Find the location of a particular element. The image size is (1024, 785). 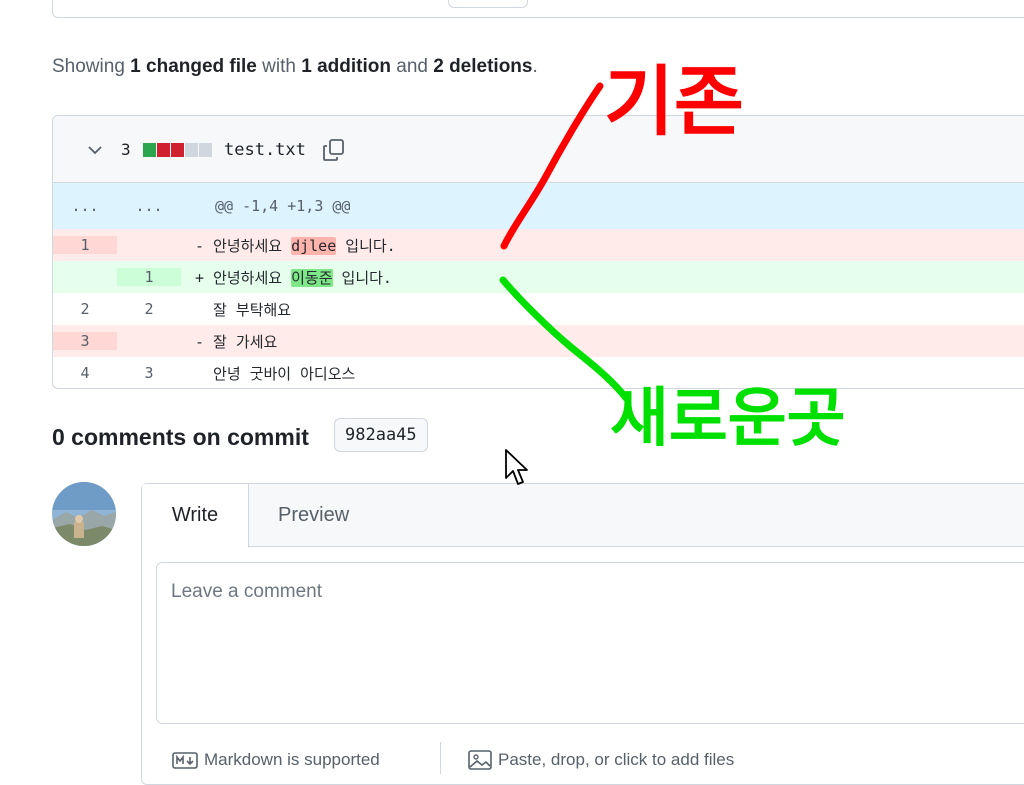

diff-row-ctx: 43 안녕 굿바이 아디오스 is located at coordinates (538, 372).